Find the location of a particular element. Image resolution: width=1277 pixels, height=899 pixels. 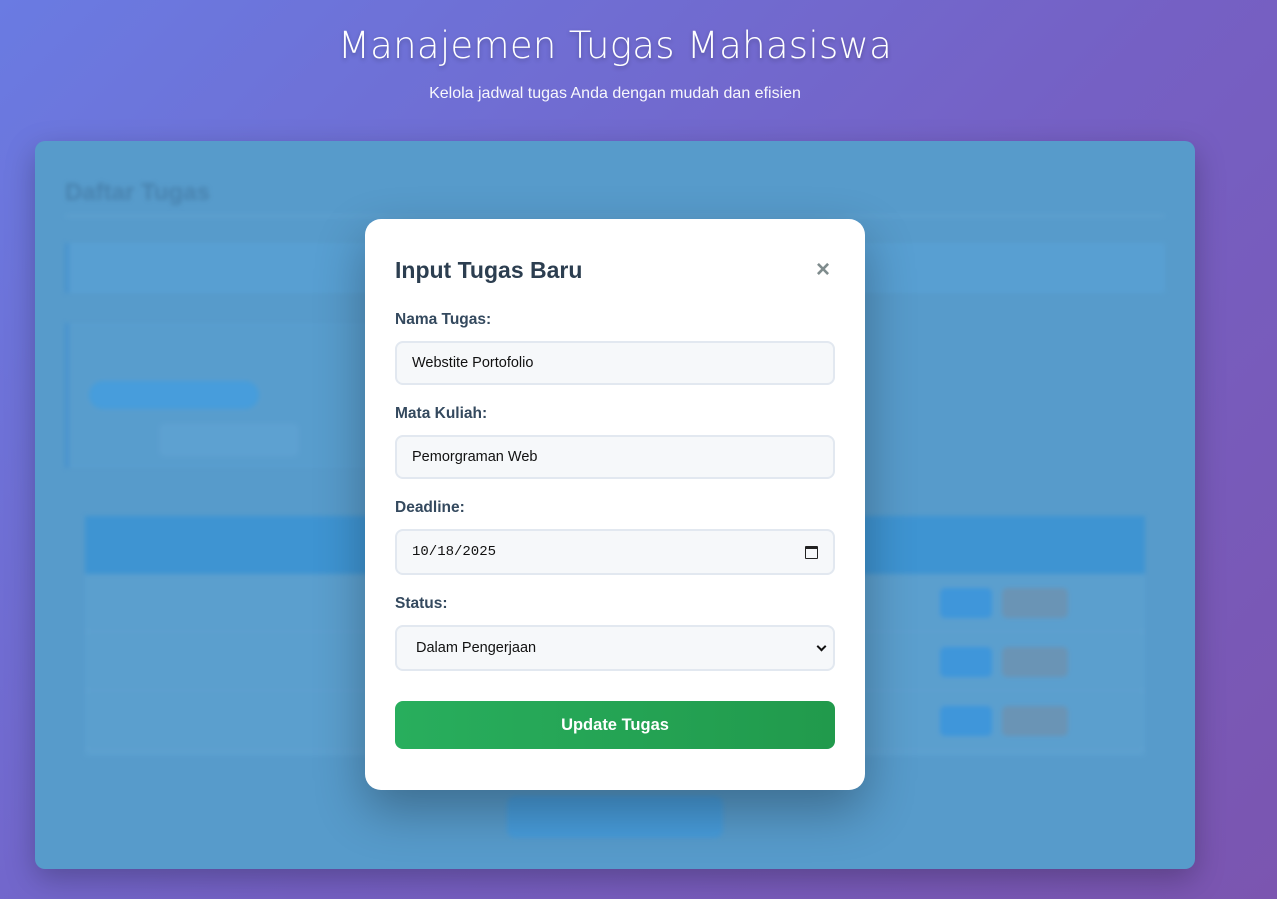

filter-pill is located at coordinates (174, 395).